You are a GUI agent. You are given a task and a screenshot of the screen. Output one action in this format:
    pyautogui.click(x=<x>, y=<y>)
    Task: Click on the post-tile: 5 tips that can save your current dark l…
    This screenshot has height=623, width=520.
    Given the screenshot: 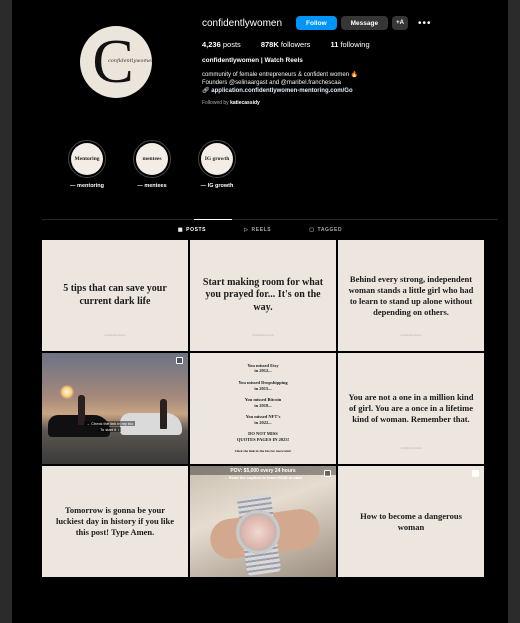 What is the action you would take?
    pyautogui.click(x=115, y=295)
    